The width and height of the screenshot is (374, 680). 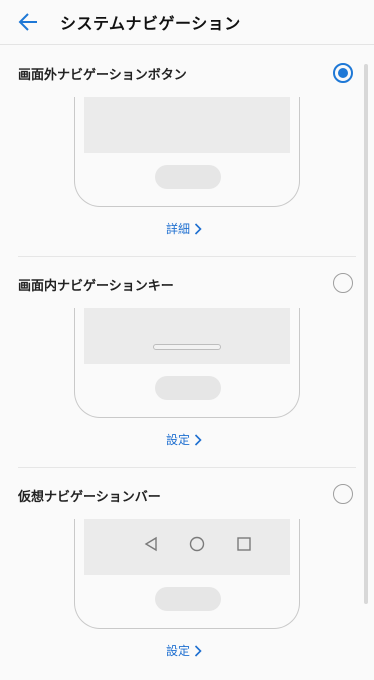 What do you see at coordinates (366, 334) in the screenshot?
I see `scrollbar` at bounding box center [366, 334].